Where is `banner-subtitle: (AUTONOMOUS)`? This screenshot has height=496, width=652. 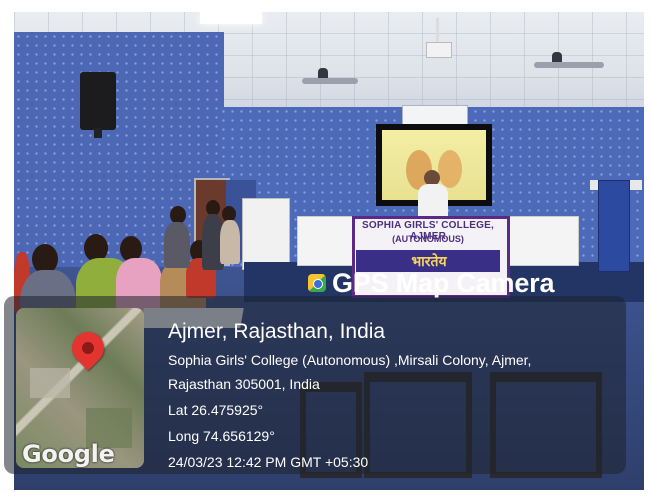
banner-subtitle: (AUTONOMOUS) is located at coordinates (428, 239).